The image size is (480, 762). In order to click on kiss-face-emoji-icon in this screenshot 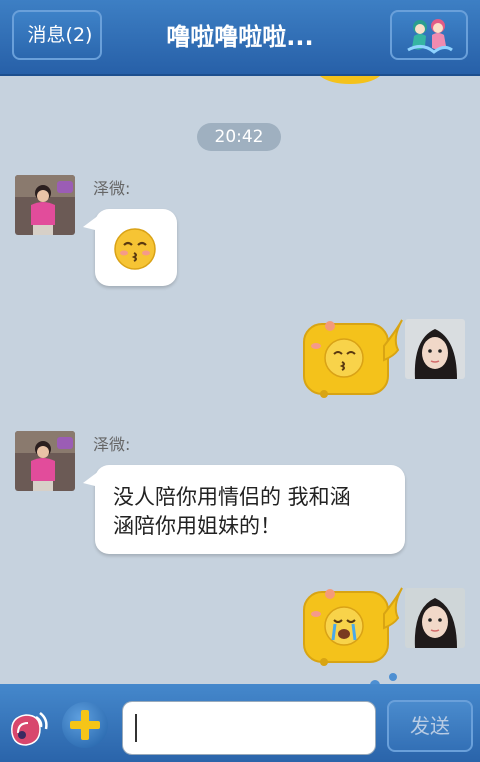, I will do `click(135, 249)`.